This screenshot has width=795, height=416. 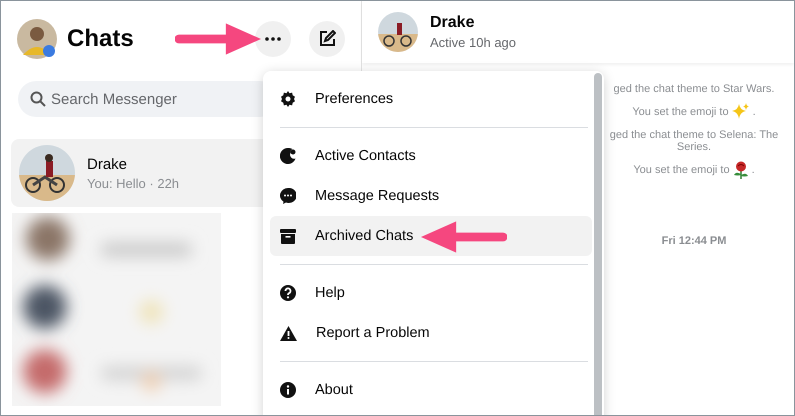 What do you see at coordinates (288, 236) in the screenshot?
I see `archive-icon` at bounding box center [288, 236].